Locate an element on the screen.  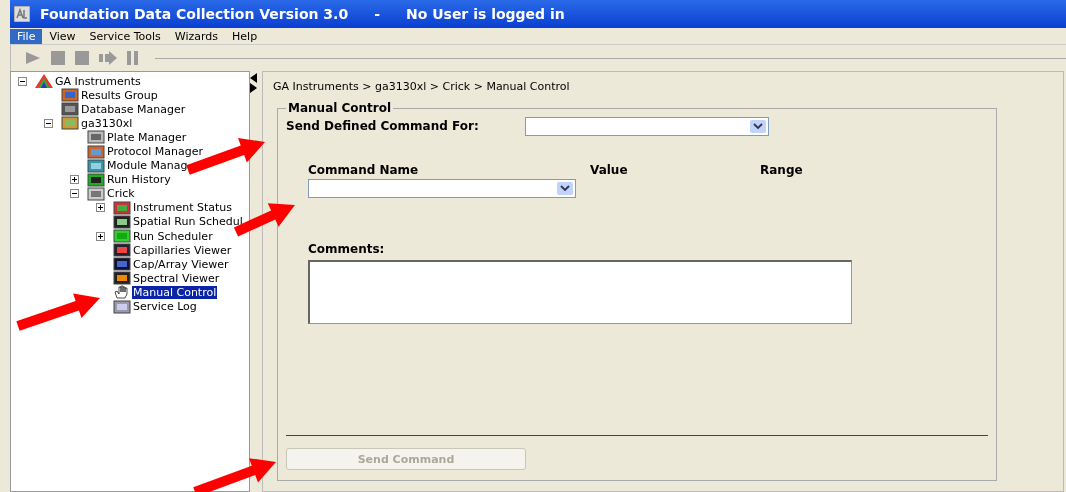
tree-item: Protocol Manager is located at coordinates (155, 151).